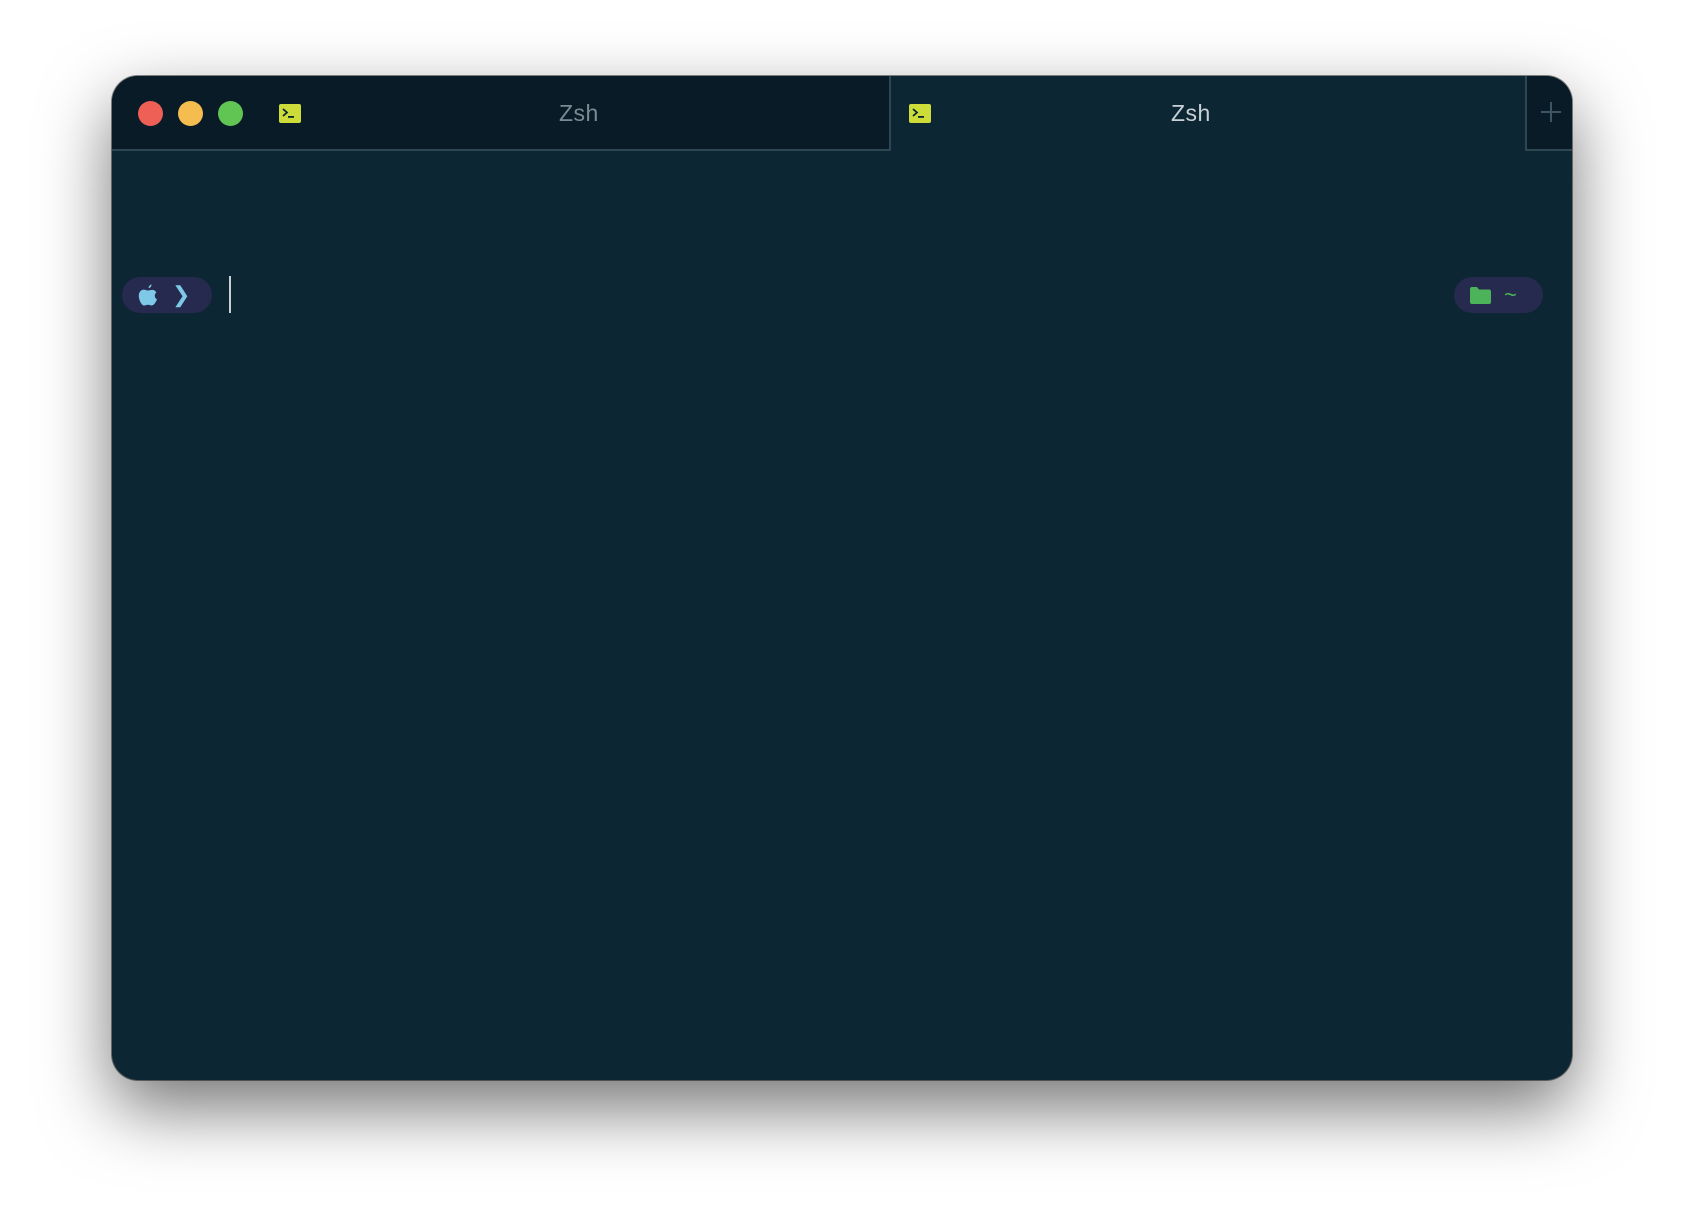  What do you see at coordinates (230, 294) in the screenshot?
I see `text-cursor` at bounding box center [230, 294].